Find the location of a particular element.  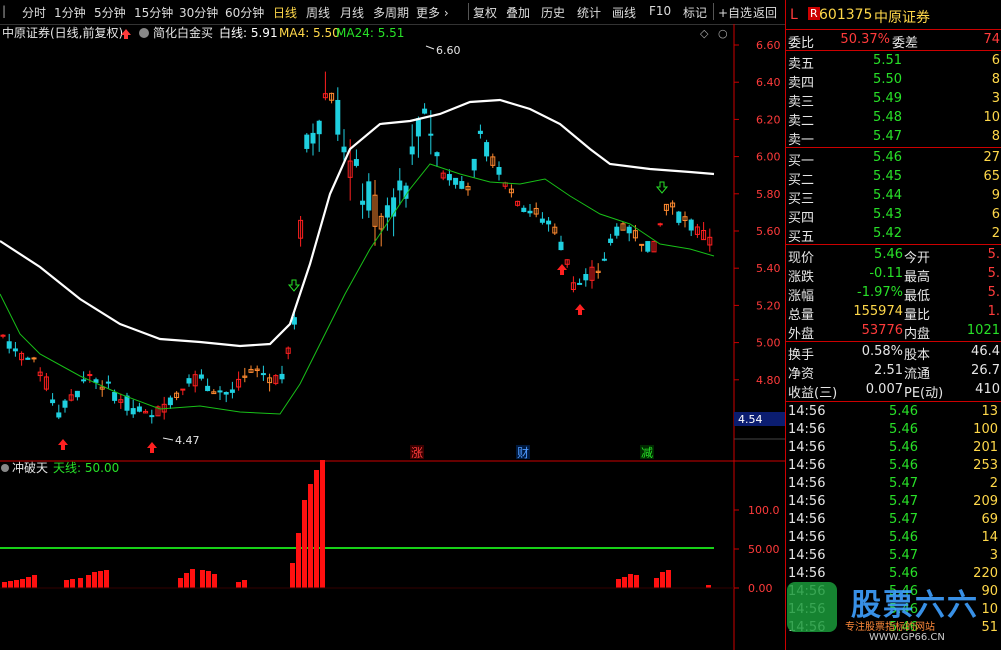

sell-label: 卖一 is located at coordinates (801, 140).